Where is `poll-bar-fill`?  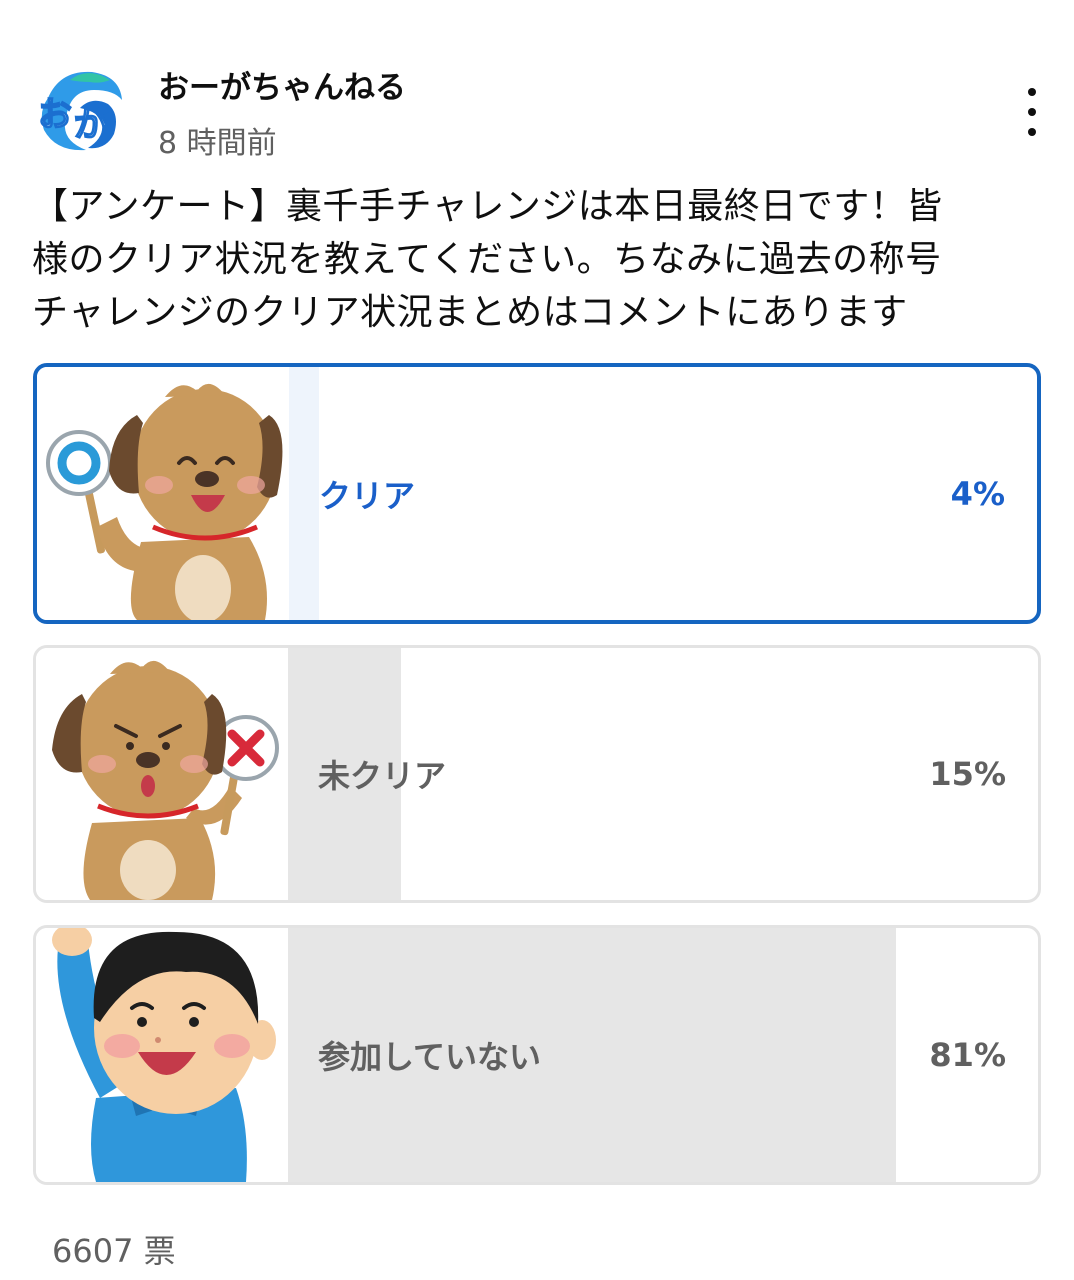 poll-bar-fill is located at coordinates (304, 493).